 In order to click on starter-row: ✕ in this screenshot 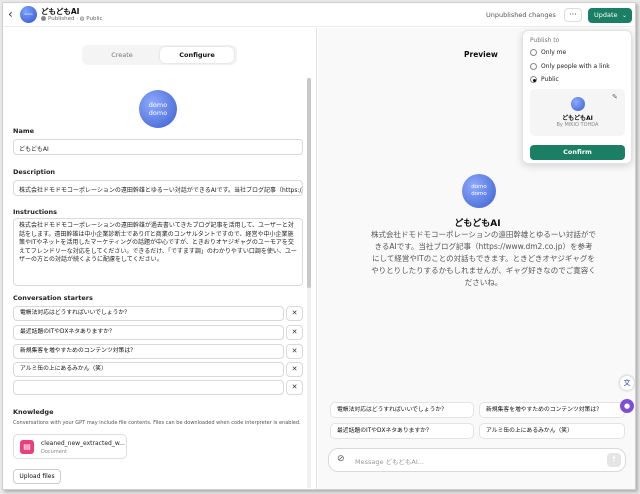, I will do `click(158, 387)`.